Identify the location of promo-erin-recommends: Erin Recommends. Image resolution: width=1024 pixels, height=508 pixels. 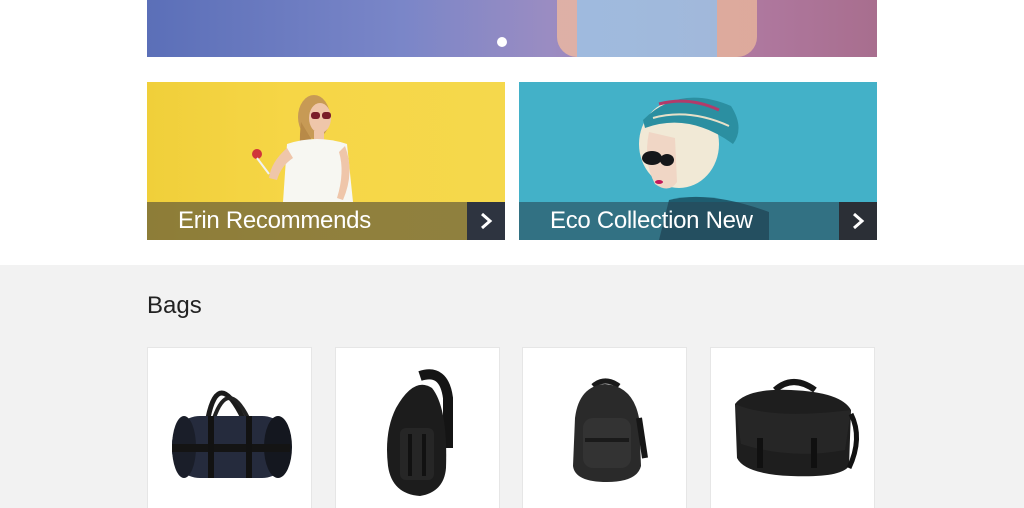
(326, 161).